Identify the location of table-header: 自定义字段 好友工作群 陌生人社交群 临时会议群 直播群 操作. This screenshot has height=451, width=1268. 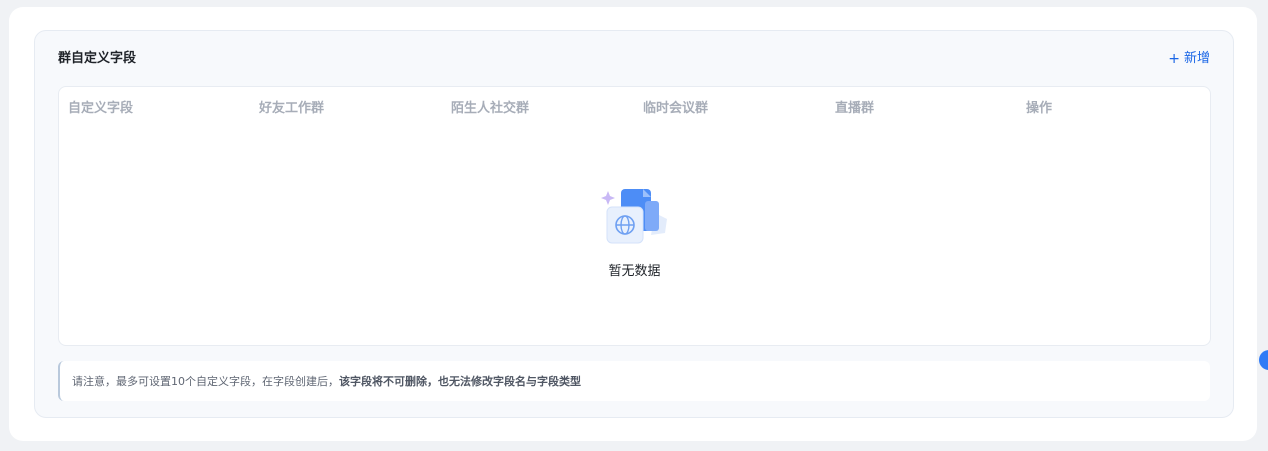
(634, 109).